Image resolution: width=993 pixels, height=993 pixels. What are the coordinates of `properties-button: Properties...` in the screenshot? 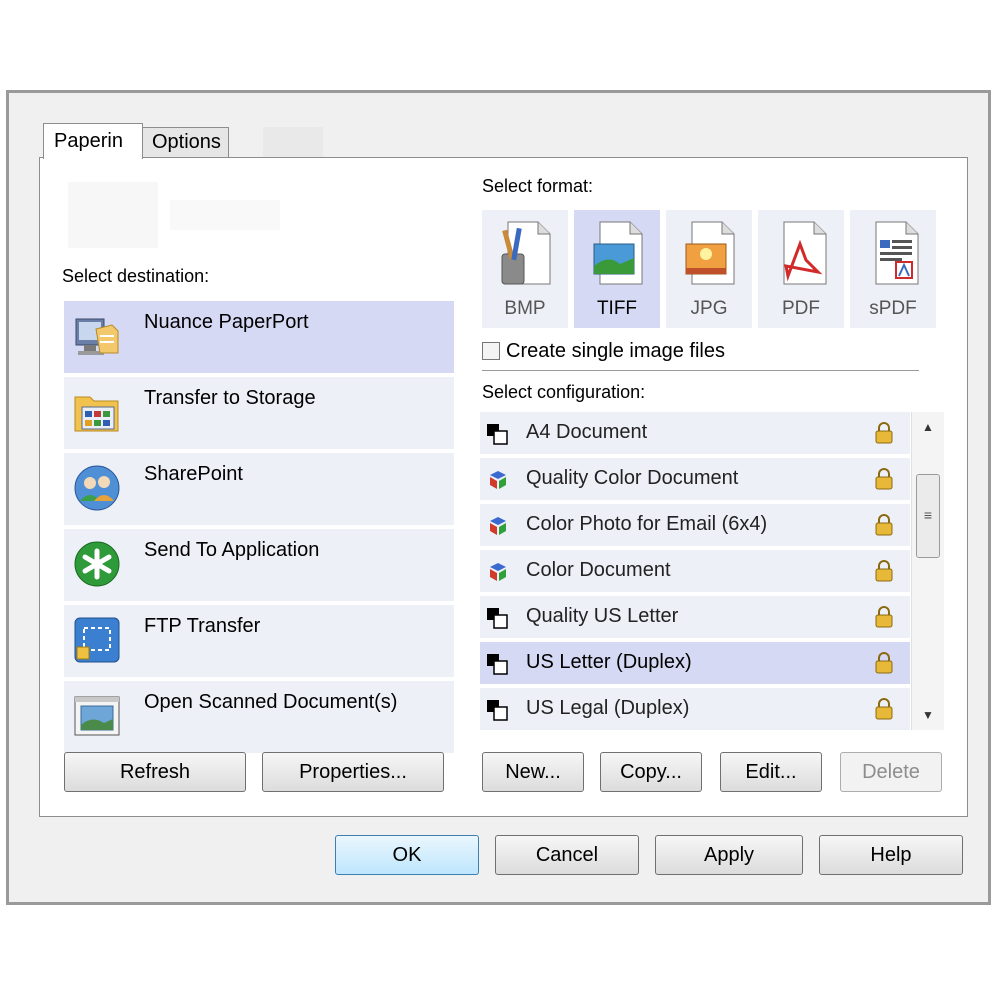 It's located at (353, 772).